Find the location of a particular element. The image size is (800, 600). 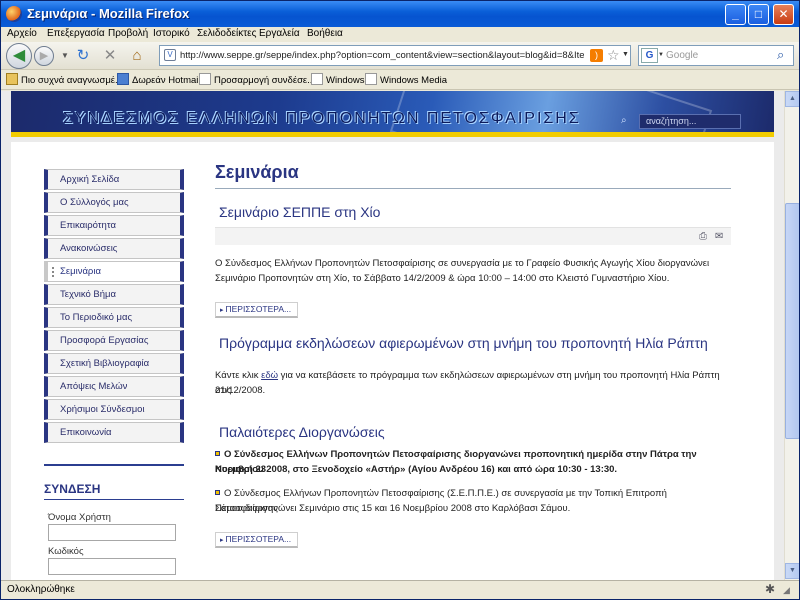

sidebar-item-seminars: Σεμινάρια is located at coordinates (114, 271).